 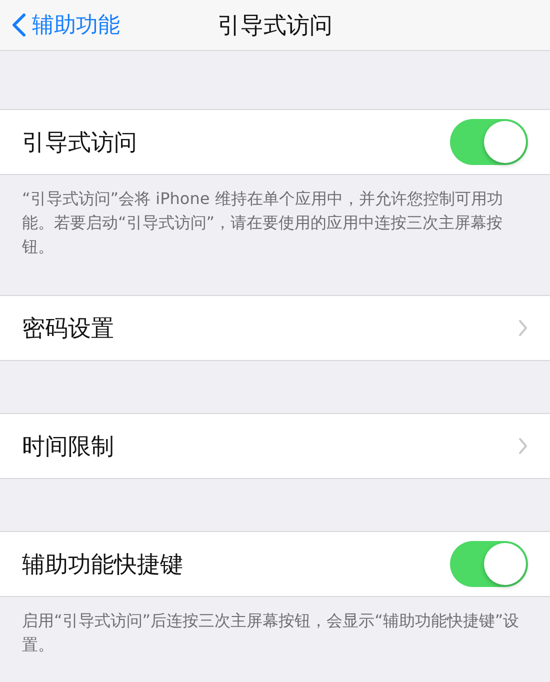 What do you see at coordinates (102, 565) in the screenshot?
I see `setting-label: 辅助功能快捷键` at bounding box center [102, 565].